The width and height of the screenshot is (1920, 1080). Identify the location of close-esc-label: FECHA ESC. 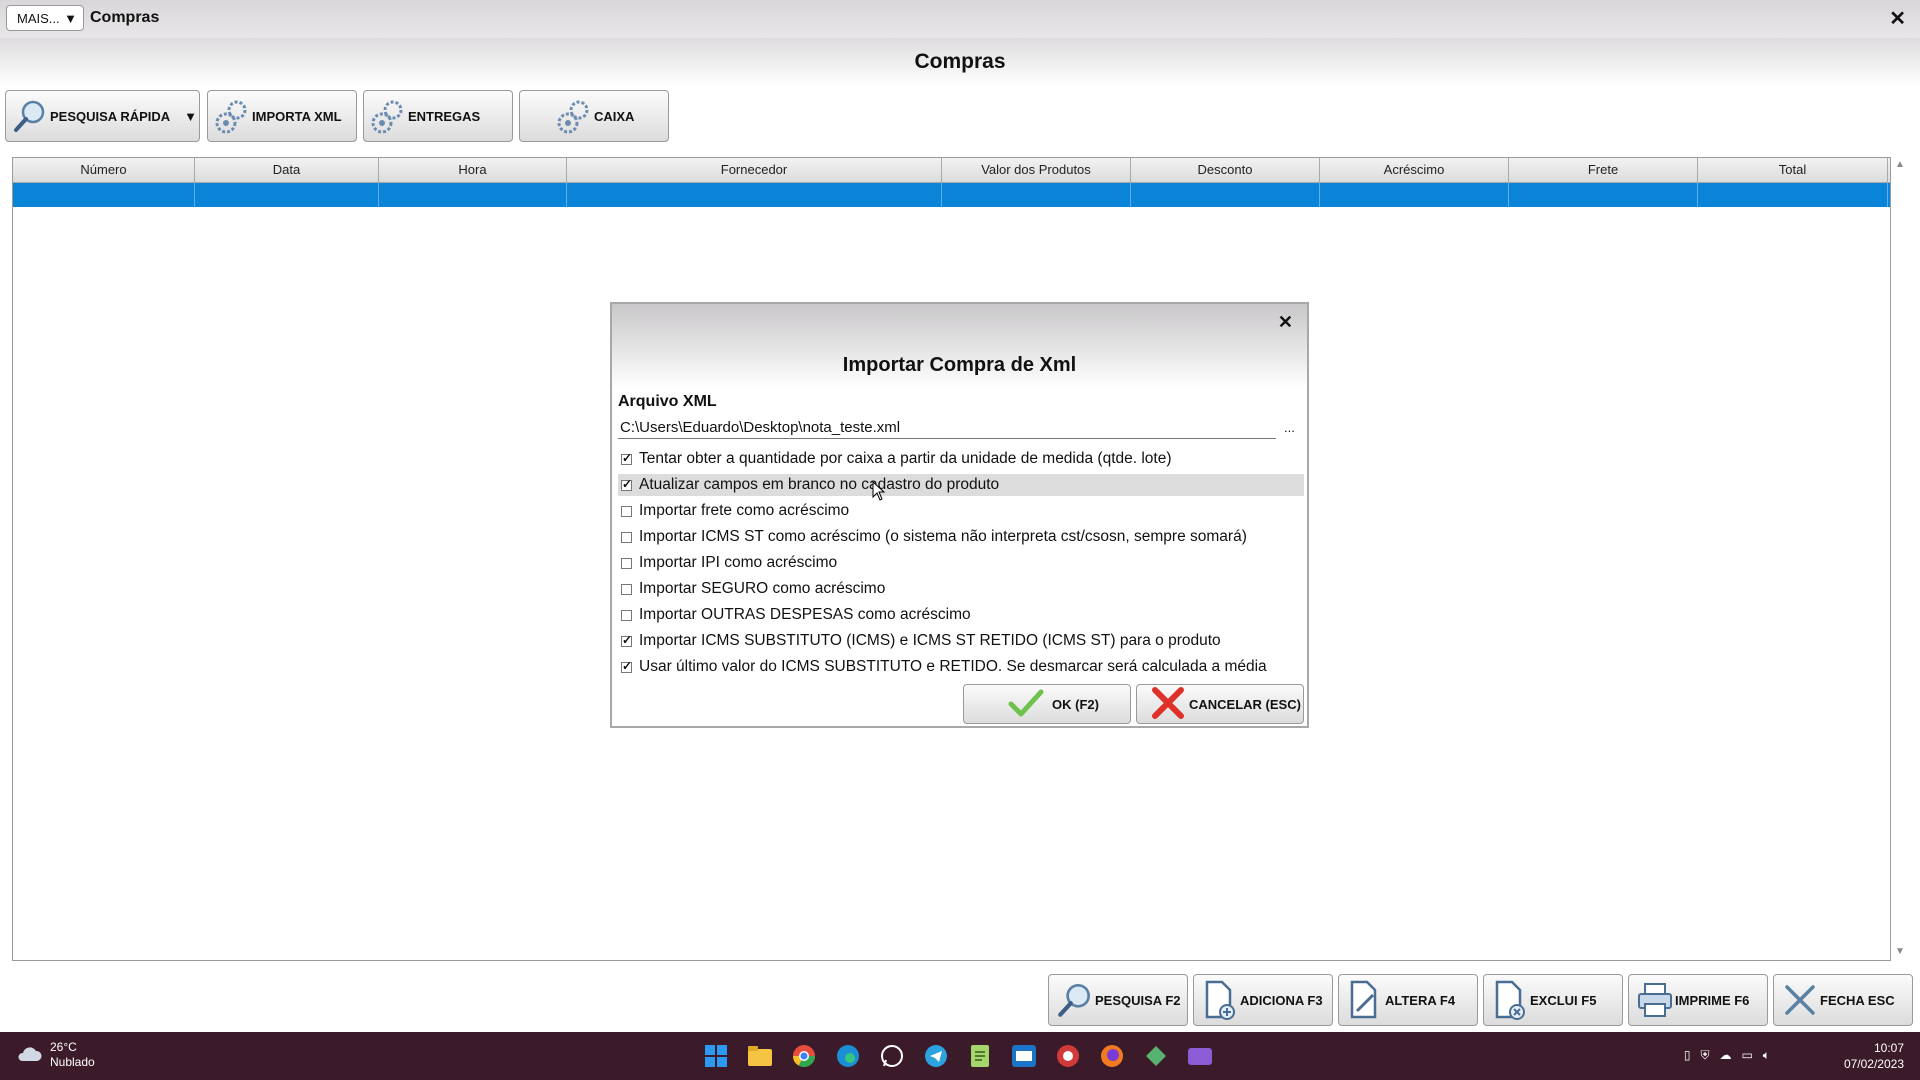
(1857, 1000).